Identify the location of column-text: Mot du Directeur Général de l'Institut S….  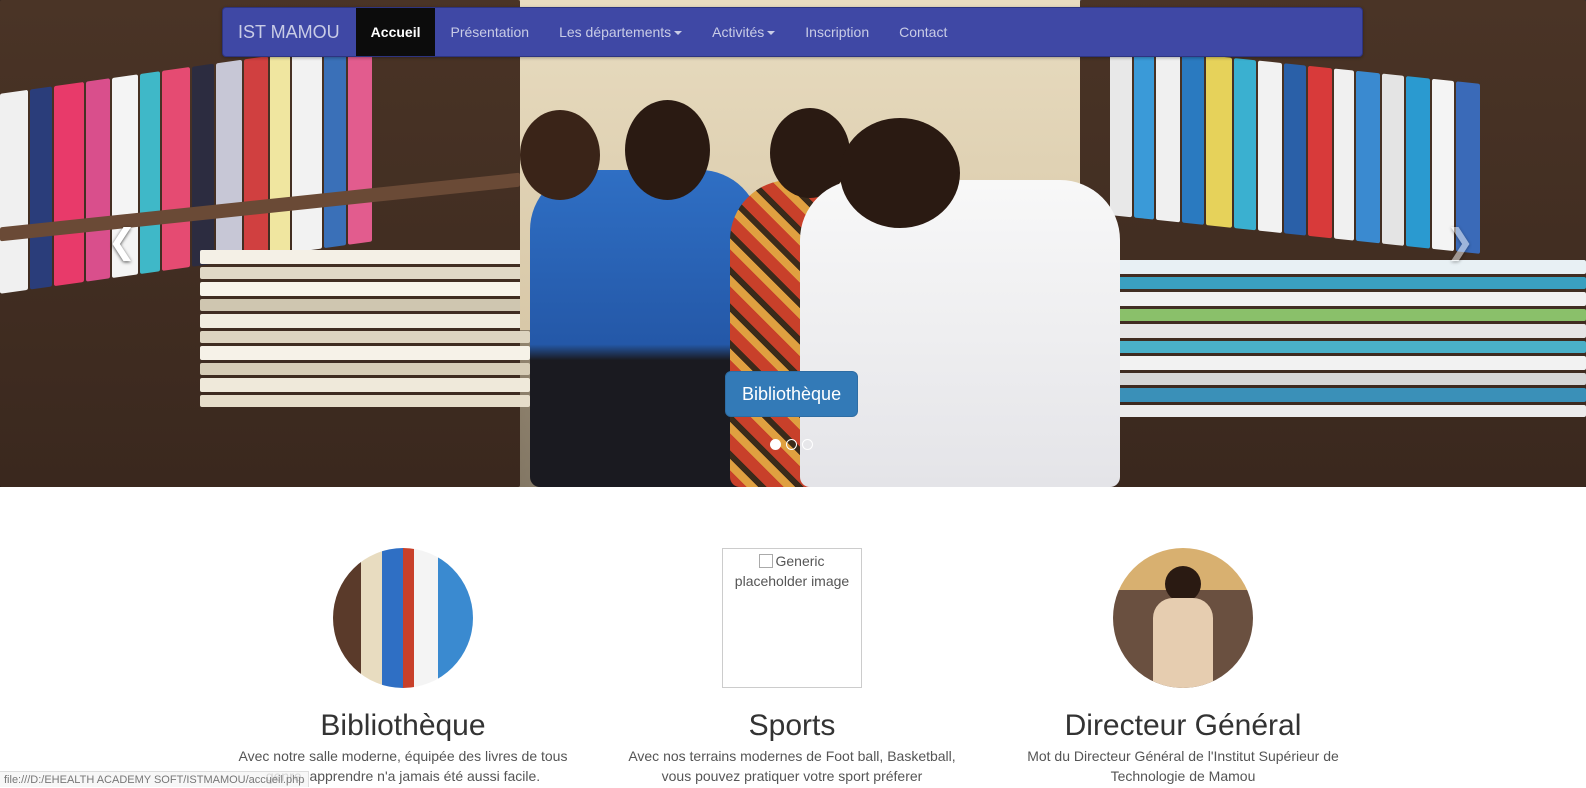
(1183, 766).